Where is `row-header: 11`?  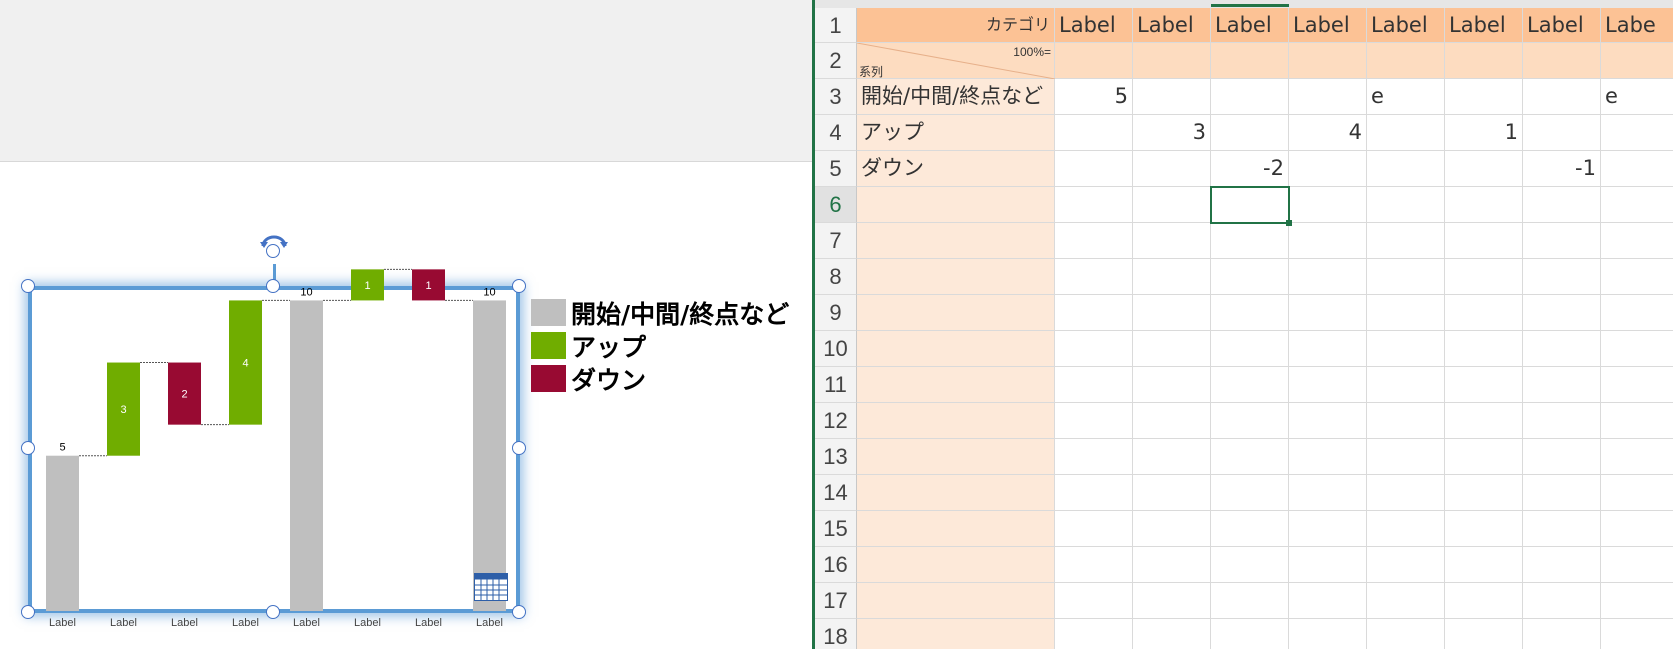 row-header: 11 is located at coordinates (836, 385).